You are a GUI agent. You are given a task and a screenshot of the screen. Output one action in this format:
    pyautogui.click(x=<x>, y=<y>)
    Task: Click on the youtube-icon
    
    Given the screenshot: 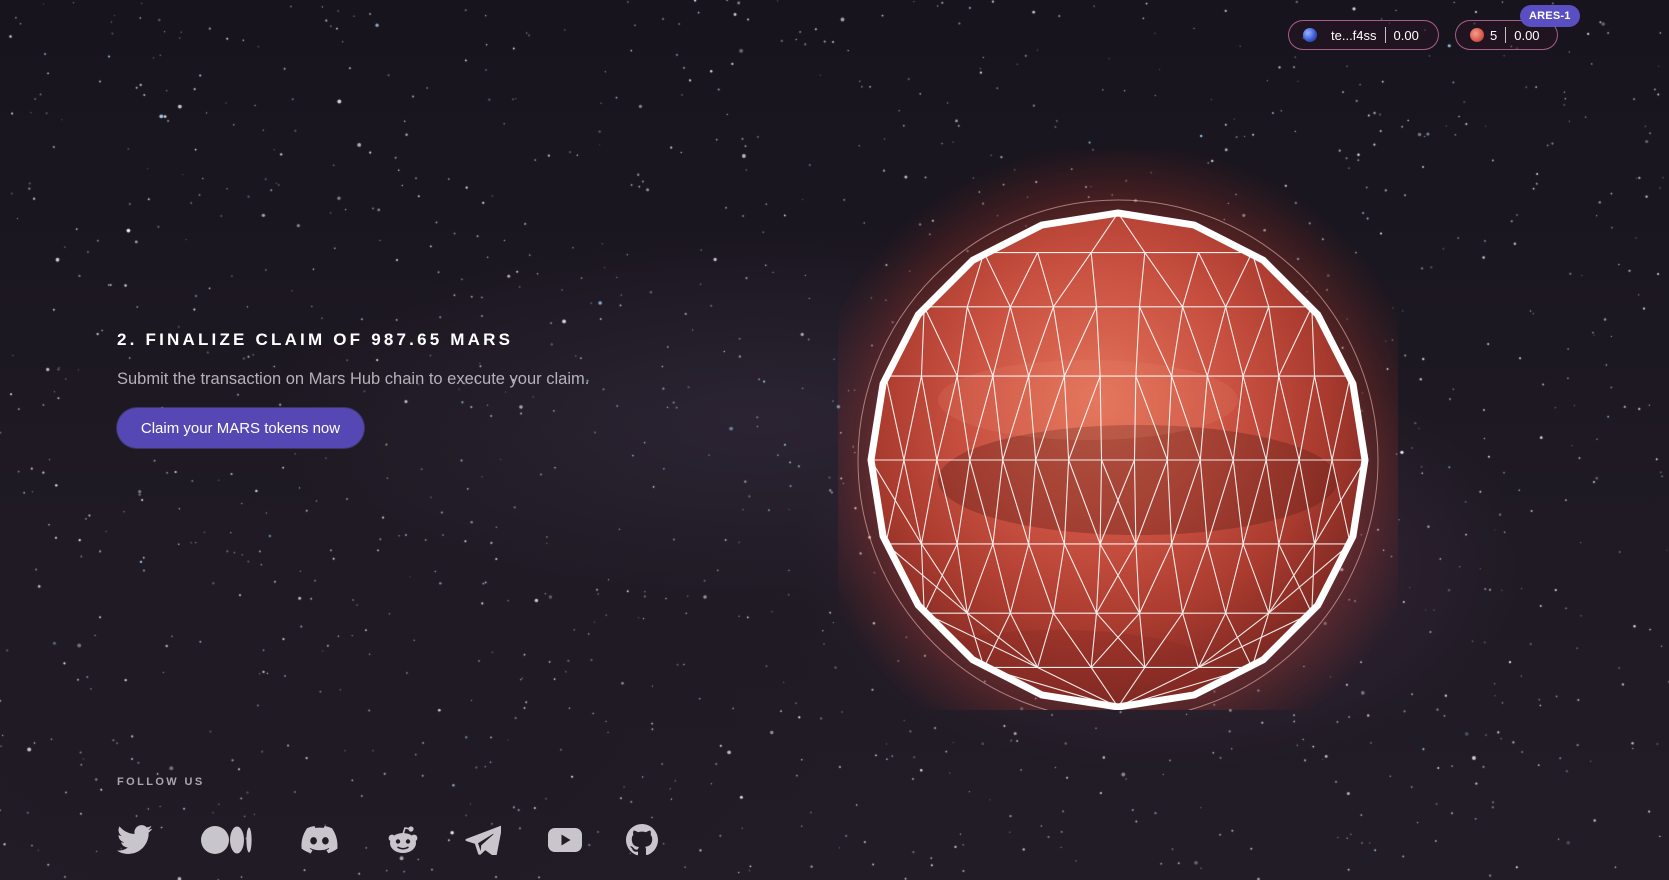 What is the action you would take?
    pyautogui.click(x=565, y=840)
    